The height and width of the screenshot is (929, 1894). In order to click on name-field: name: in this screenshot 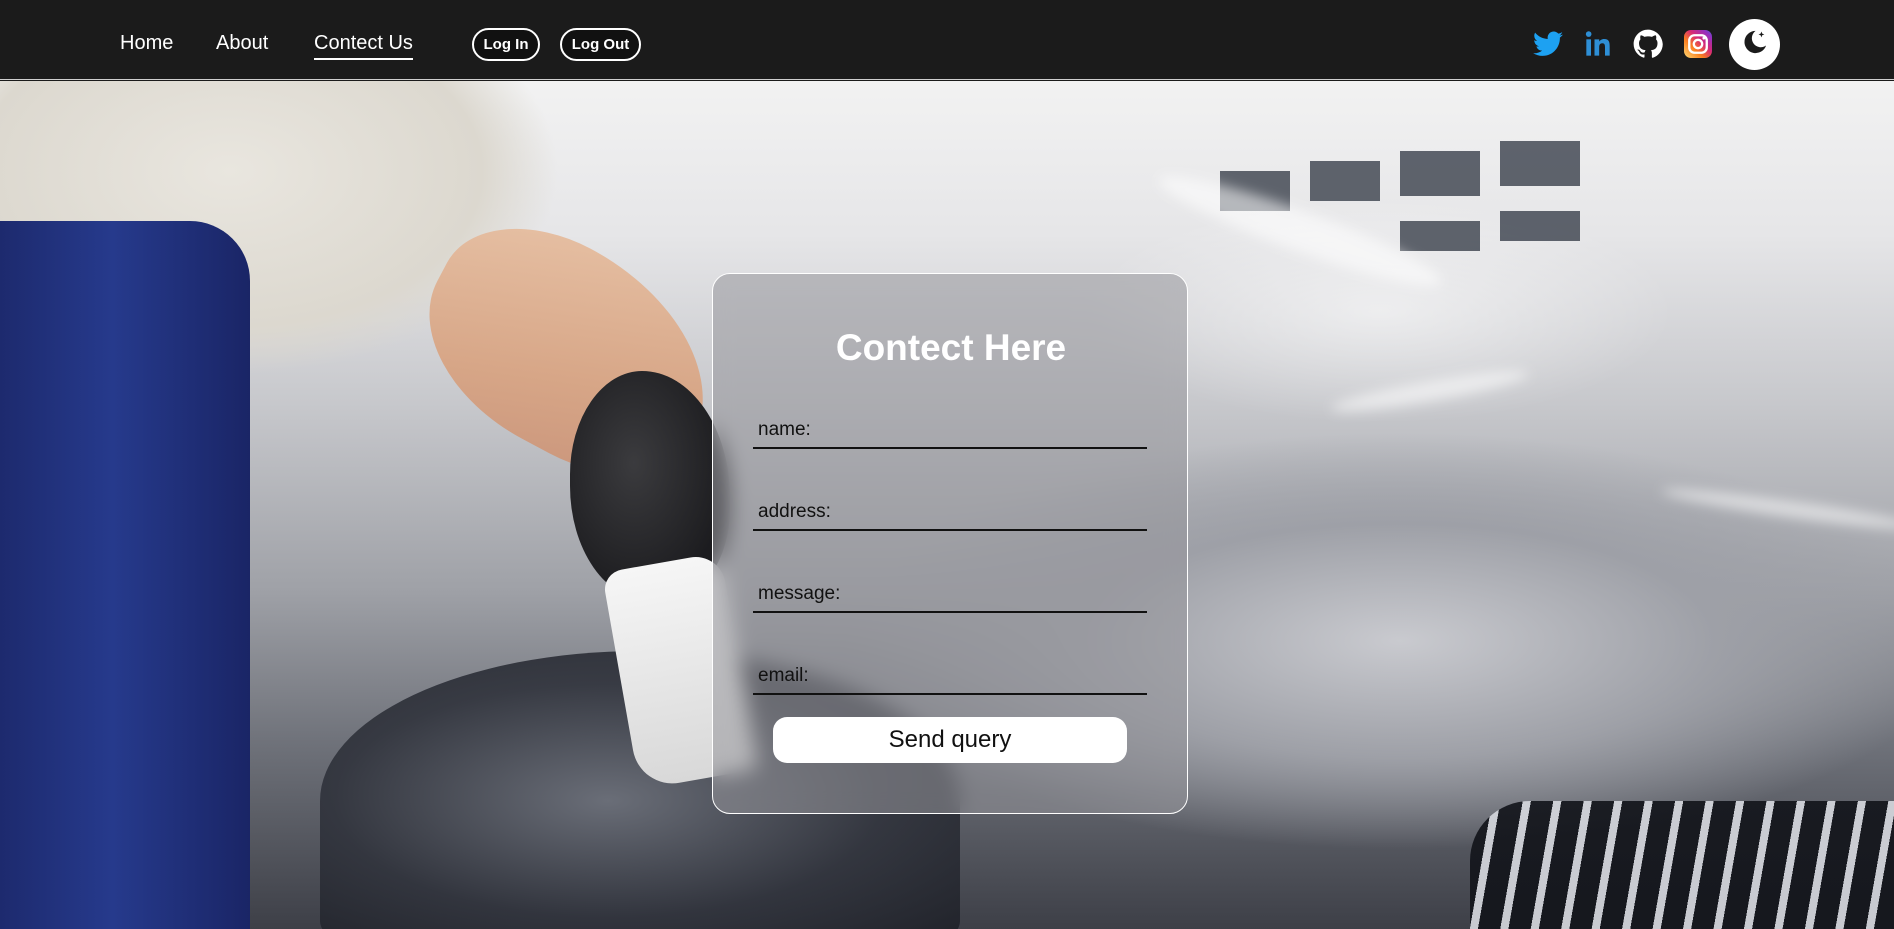, I will do `click(950, 429)`.